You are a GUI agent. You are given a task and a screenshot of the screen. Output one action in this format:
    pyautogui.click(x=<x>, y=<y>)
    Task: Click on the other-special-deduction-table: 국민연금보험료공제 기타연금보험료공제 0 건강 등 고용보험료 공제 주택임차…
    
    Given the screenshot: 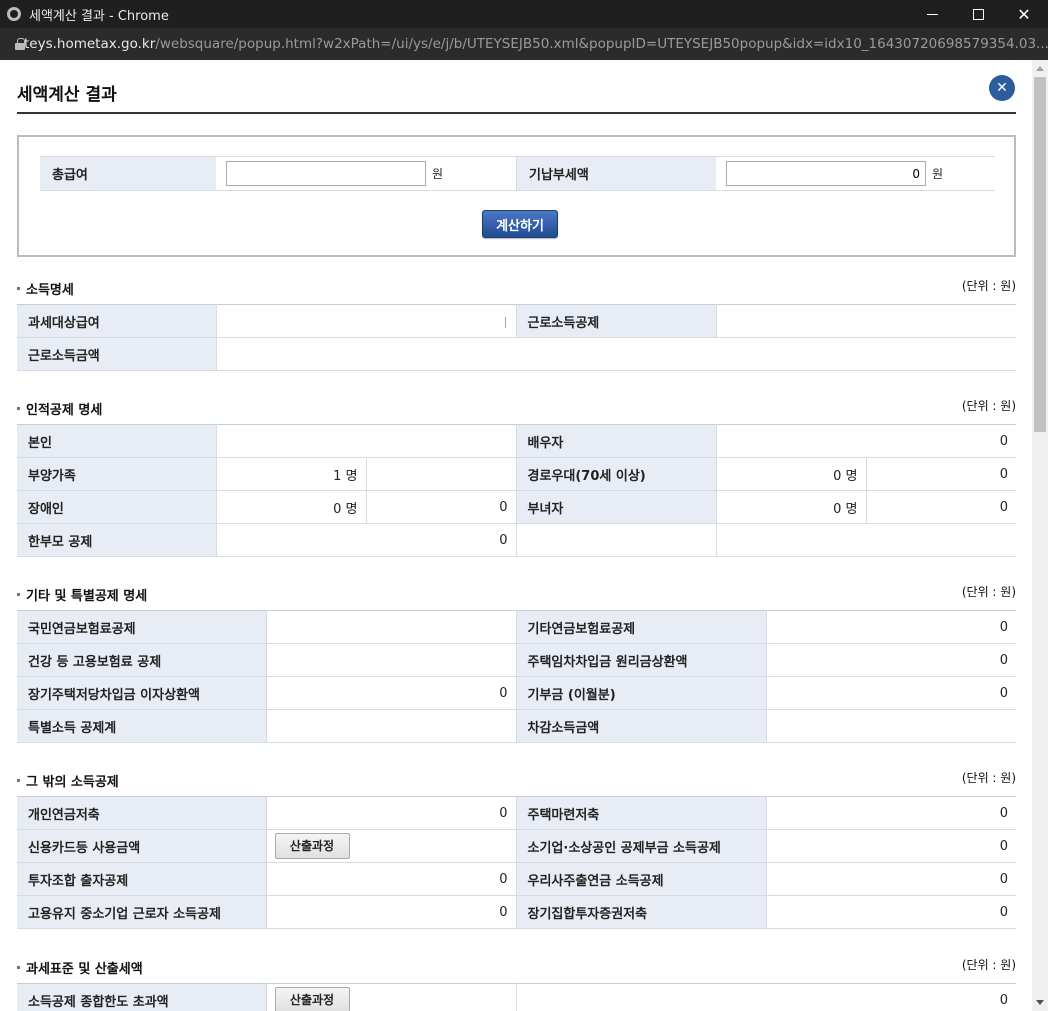 What is the action you would take?
    pyautogui.click(x=516, y=676)
    